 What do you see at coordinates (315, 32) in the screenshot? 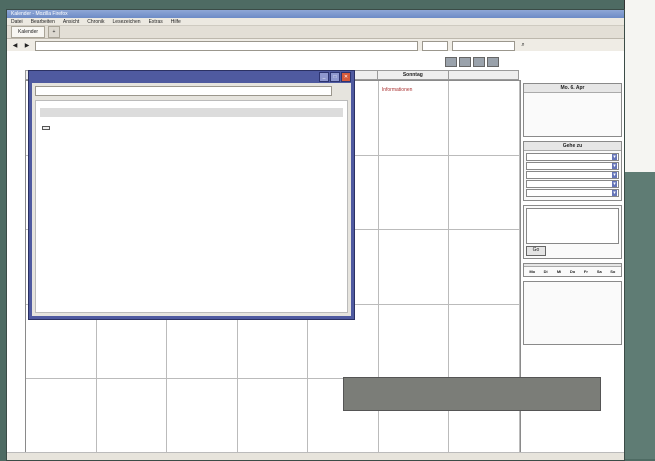
I see `tab-bar: Kalender +` at bounding box center [315, 32].